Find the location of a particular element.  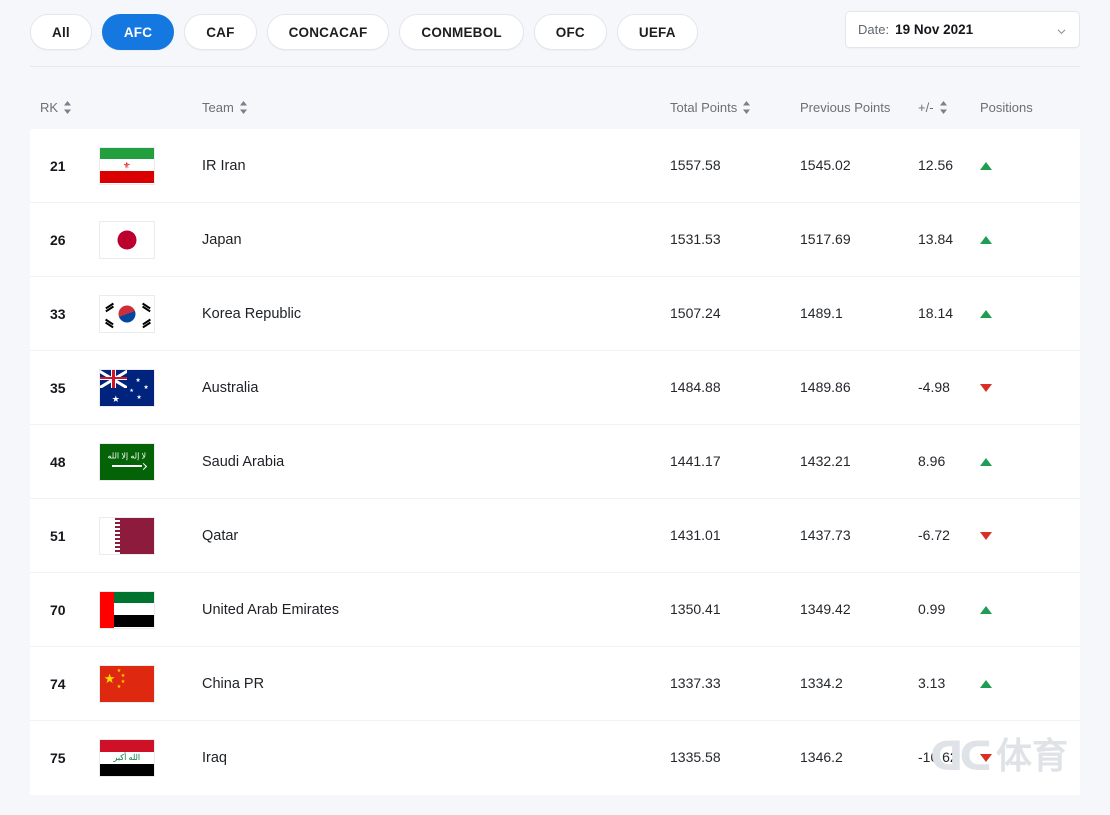

table-row: 33 Korea Republic 1507.24 1489.1 18.14 is located at coordinates (555, 314).